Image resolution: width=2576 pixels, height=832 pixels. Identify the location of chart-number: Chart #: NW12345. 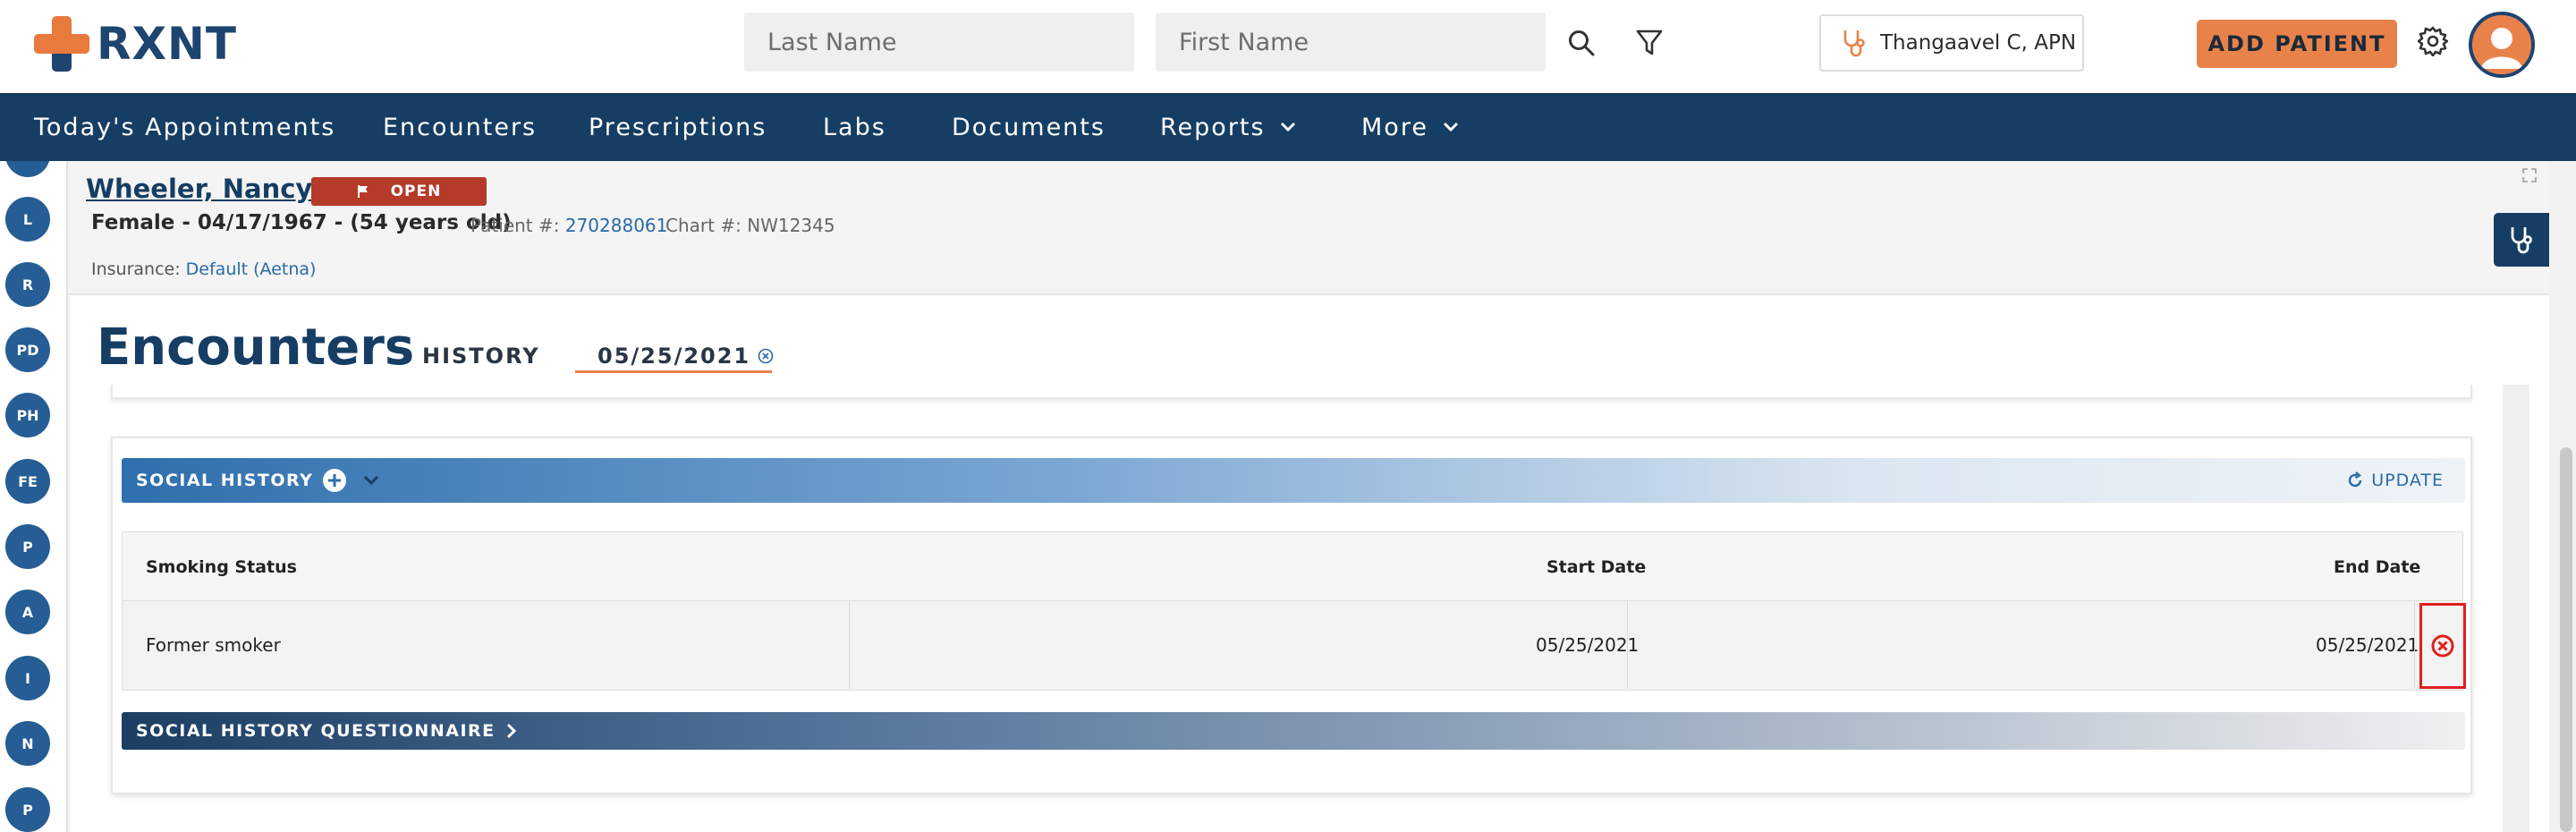
(750, 225).